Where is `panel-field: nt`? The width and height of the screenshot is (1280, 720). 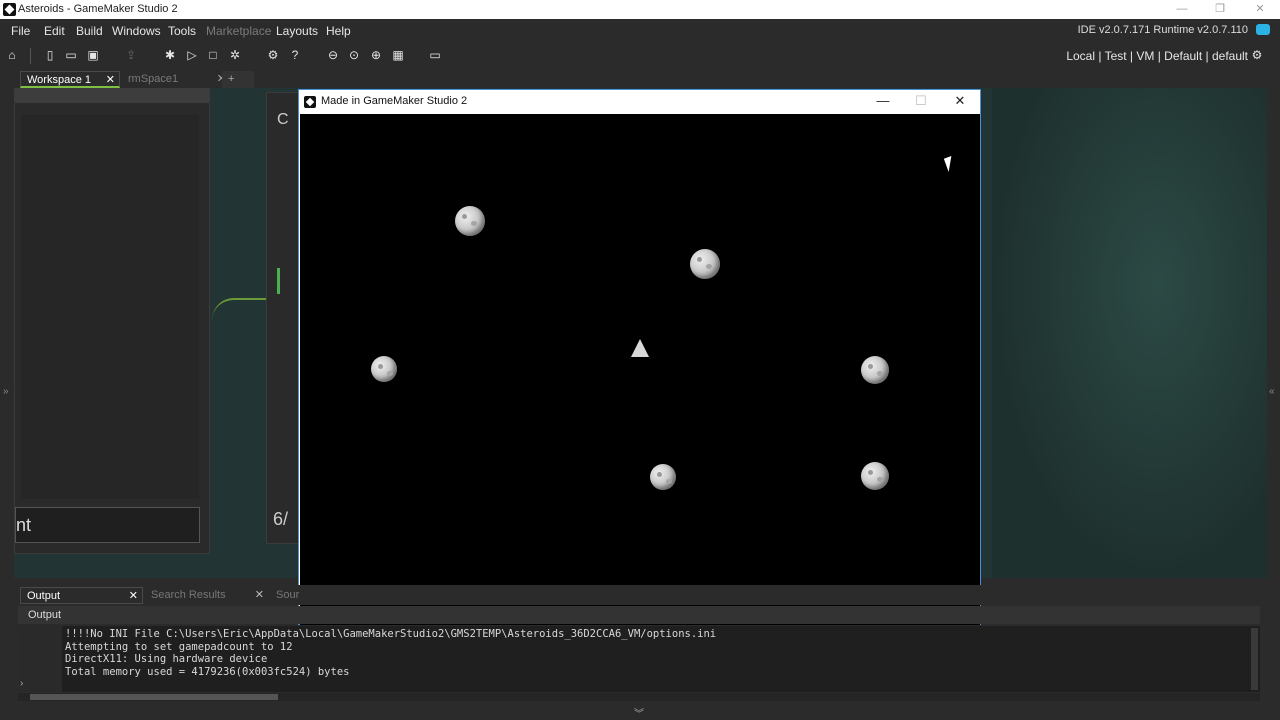 panel-field: nt is located at coordinates (107, 525).